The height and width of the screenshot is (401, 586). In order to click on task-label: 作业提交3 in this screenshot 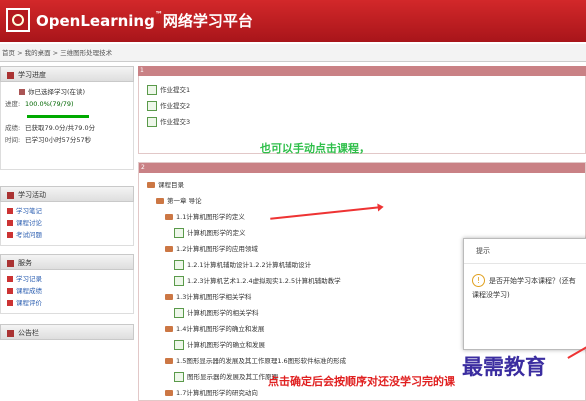, I will do `click(175, 122)`.